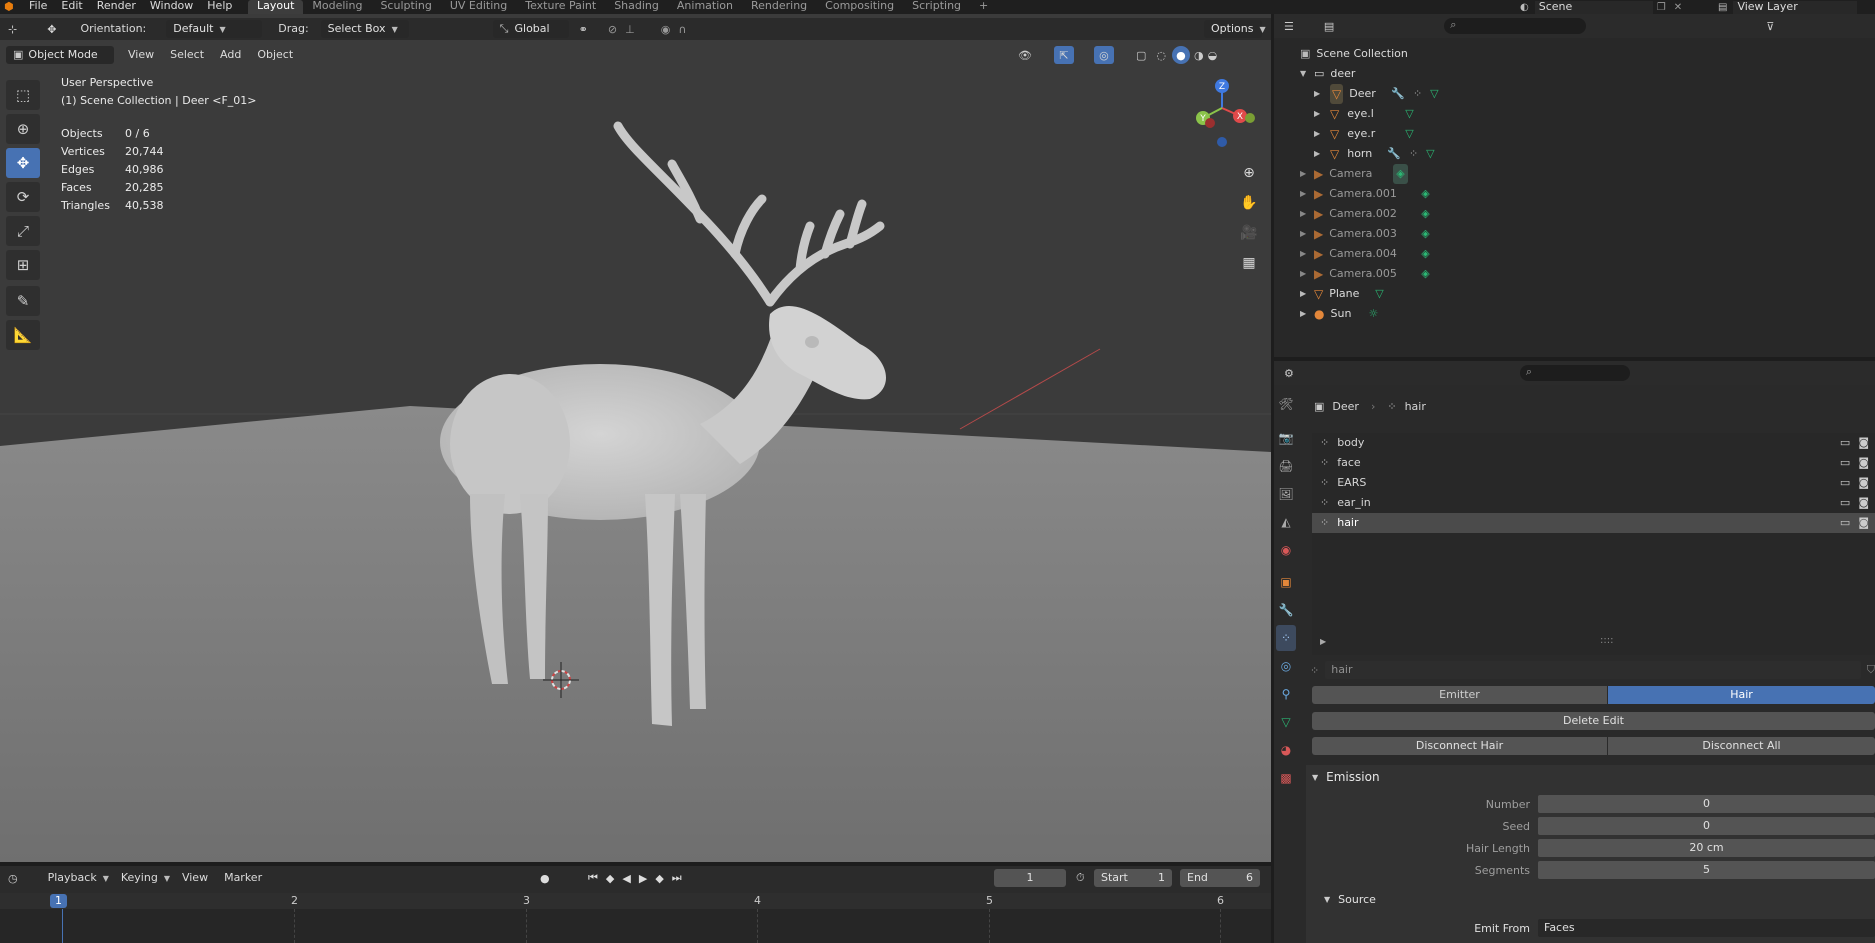 This screenshot has width=1875, height=943. What do you see at coordinates (1213, 55) in the screenshot?
I see `rendered-shading-icon: ◒` at bounding box center [1213, 55].